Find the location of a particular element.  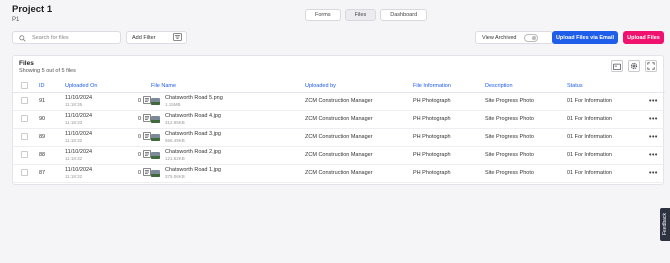

file-size: 375.06KB is located at coordinates (175, 176).